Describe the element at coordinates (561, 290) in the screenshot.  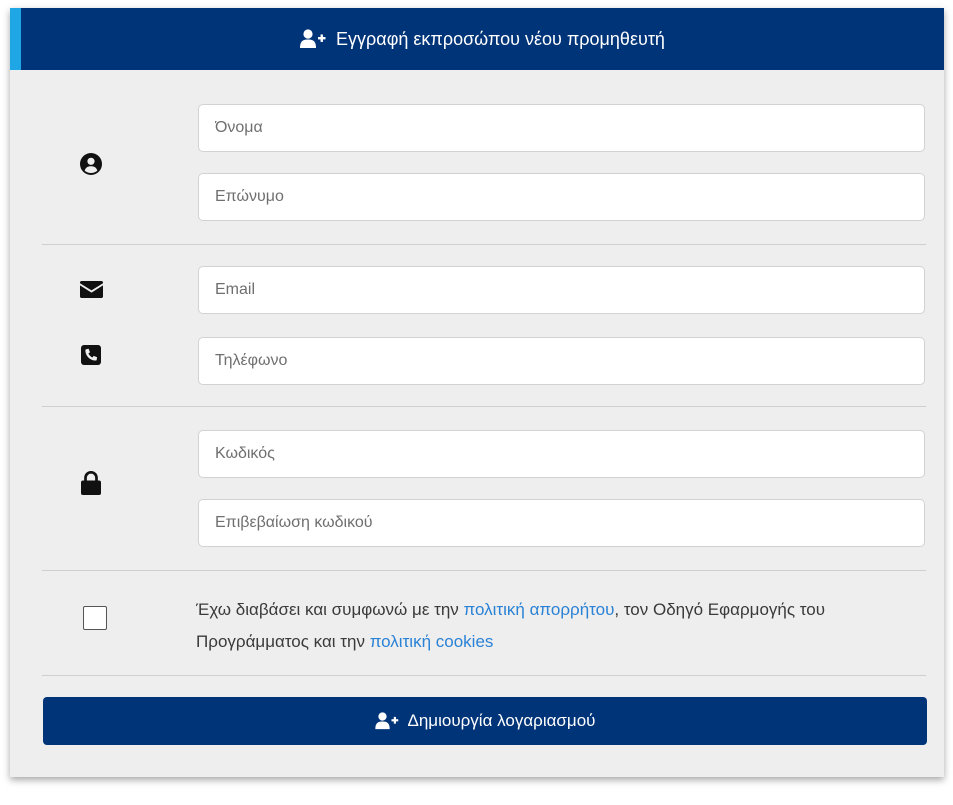
I see `email-input` at that location.